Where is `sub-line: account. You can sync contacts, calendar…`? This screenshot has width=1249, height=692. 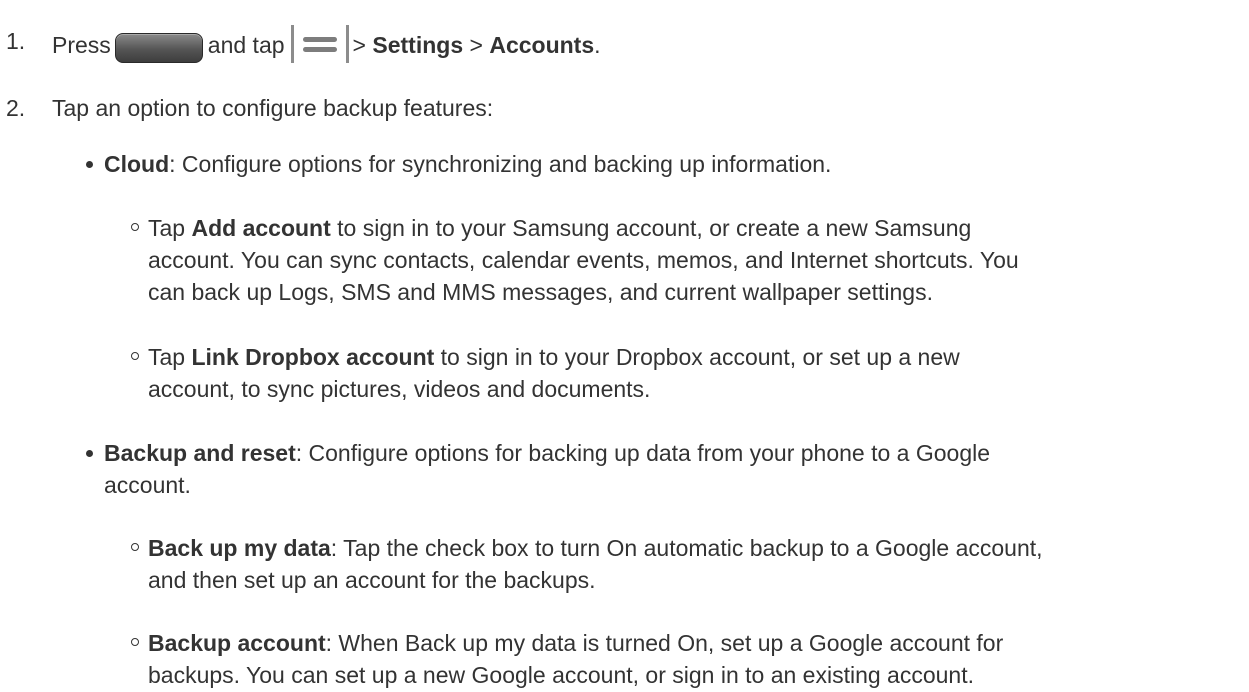
sub-line: account. You can sync contacts, calendar… is located at coordinates (583, 260).